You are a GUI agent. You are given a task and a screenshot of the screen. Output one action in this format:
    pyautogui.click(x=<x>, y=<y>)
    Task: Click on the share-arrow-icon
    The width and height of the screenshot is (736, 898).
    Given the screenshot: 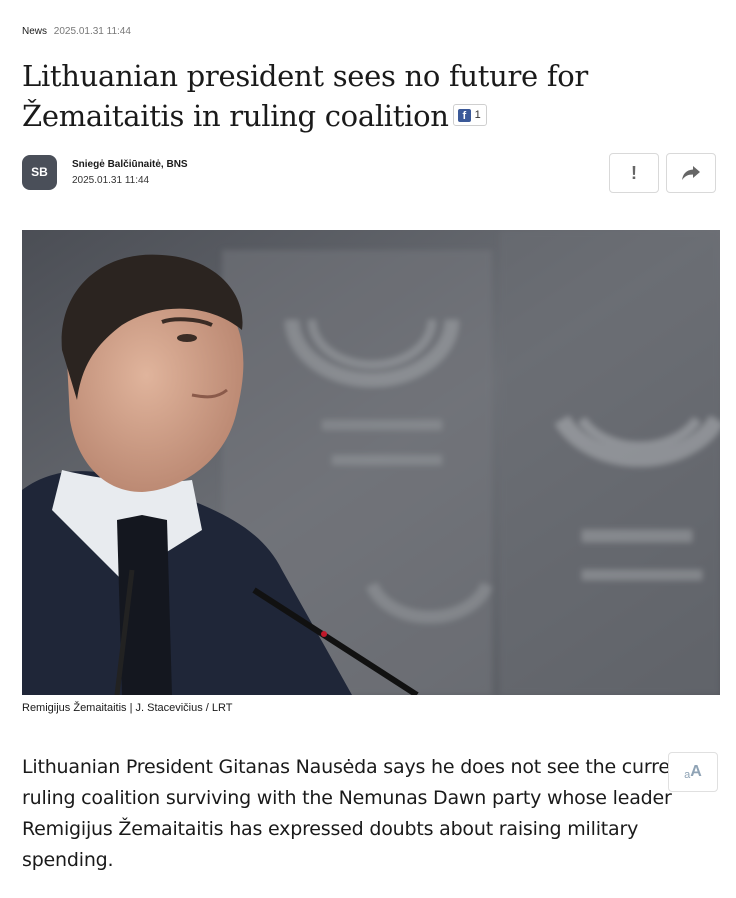 What is the action you would take?
    pyautogui.click(x=691, y=173)
    